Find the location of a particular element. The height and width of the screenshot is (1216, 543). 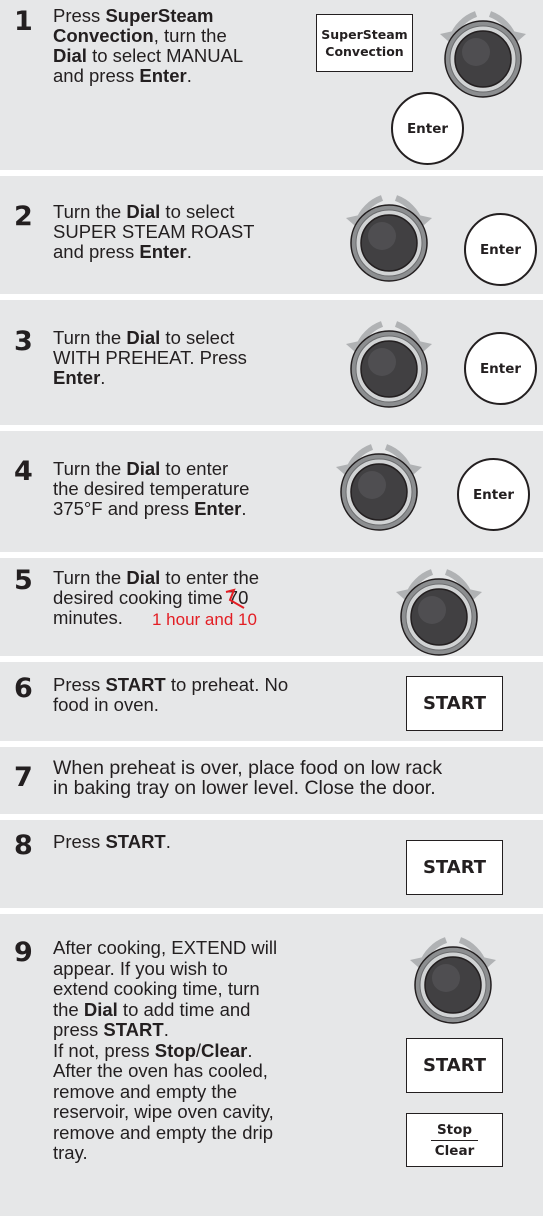

text-segment: food in oven. is located at coordinates (106, 704).